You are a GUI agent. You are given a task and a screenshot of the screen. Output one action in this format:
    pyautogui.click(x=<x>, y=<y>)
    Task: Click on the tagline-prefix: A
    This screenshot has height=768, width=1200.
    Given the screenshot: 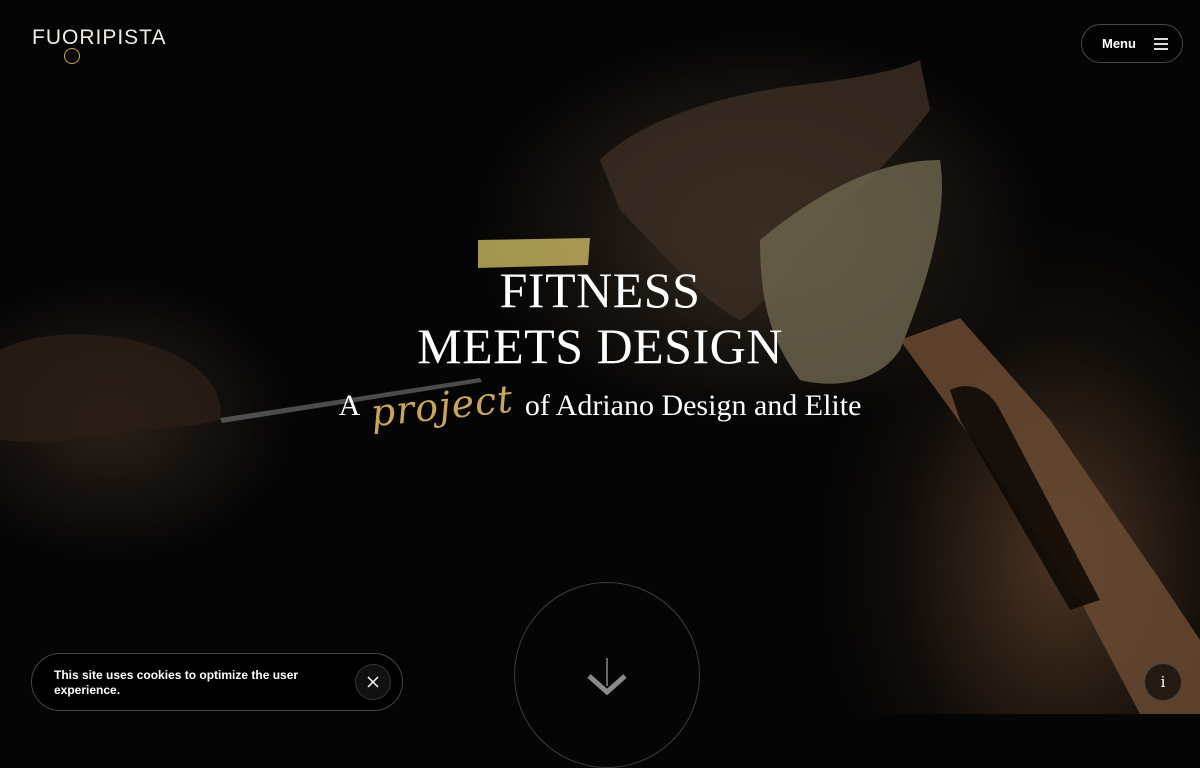 What is the action you would take?
    pyautogui.click(x=348, y=405)
    